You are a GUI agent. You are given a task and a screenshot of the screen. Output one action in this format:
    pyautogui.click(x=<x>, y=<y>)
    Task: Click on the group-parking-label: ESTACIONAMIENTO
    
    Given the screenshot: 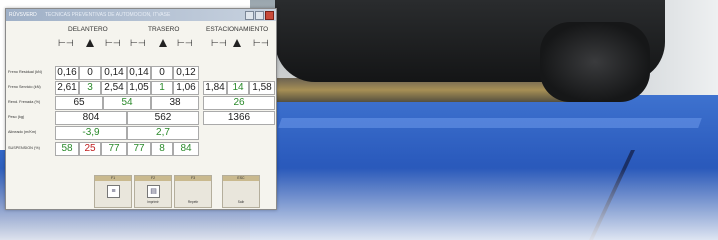 What is the action you would take?
    pyautogui.click(x=237, y=29)
    